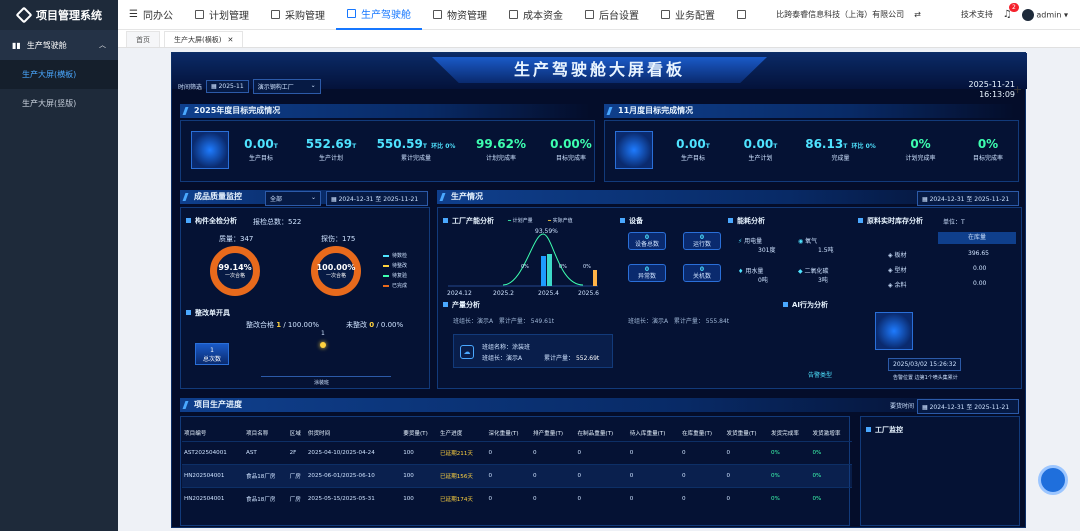 Image resolution: width=1080 pixels, height=531 pixels. What do you see at coordinates (293, 198) in the screenshot?
I see `quality-select: 全部 ⌄` at bounding box center [293, 198].